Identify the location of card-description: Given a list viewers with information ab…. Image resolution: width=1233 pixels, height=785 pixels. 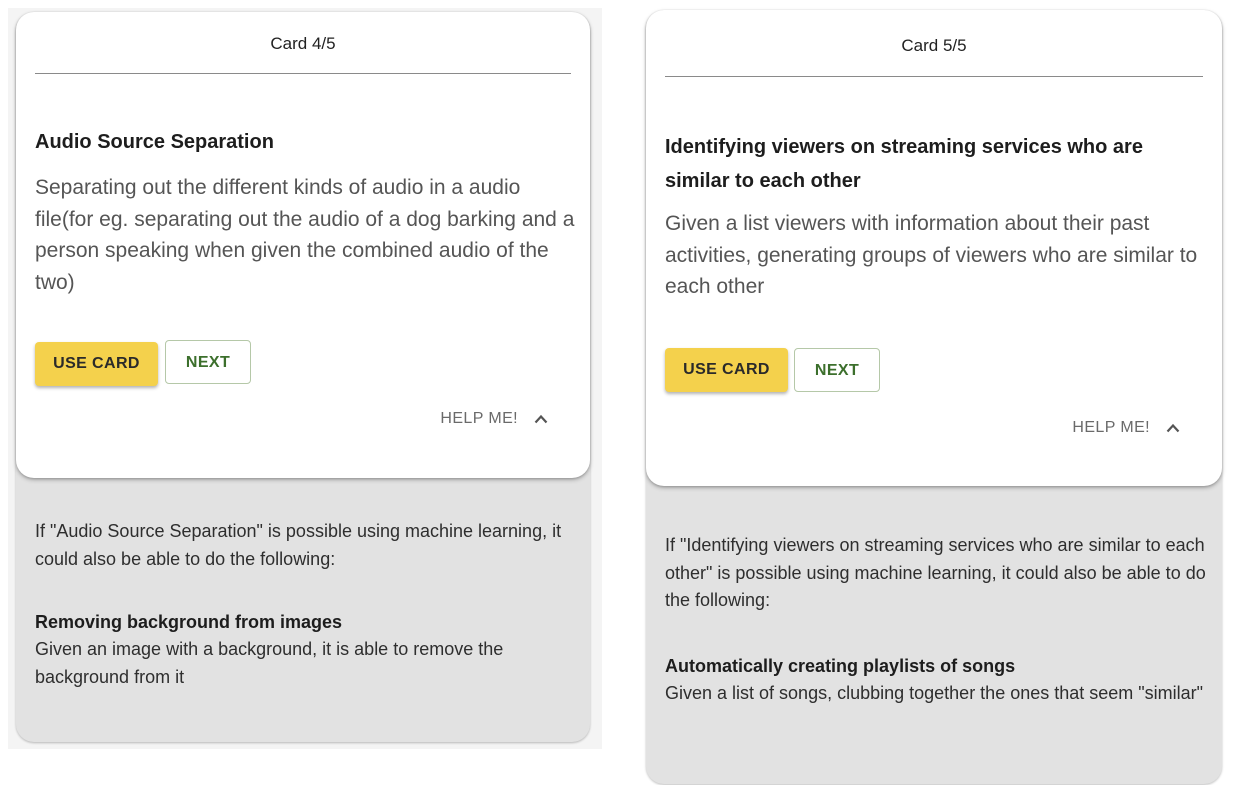
(931, 255).